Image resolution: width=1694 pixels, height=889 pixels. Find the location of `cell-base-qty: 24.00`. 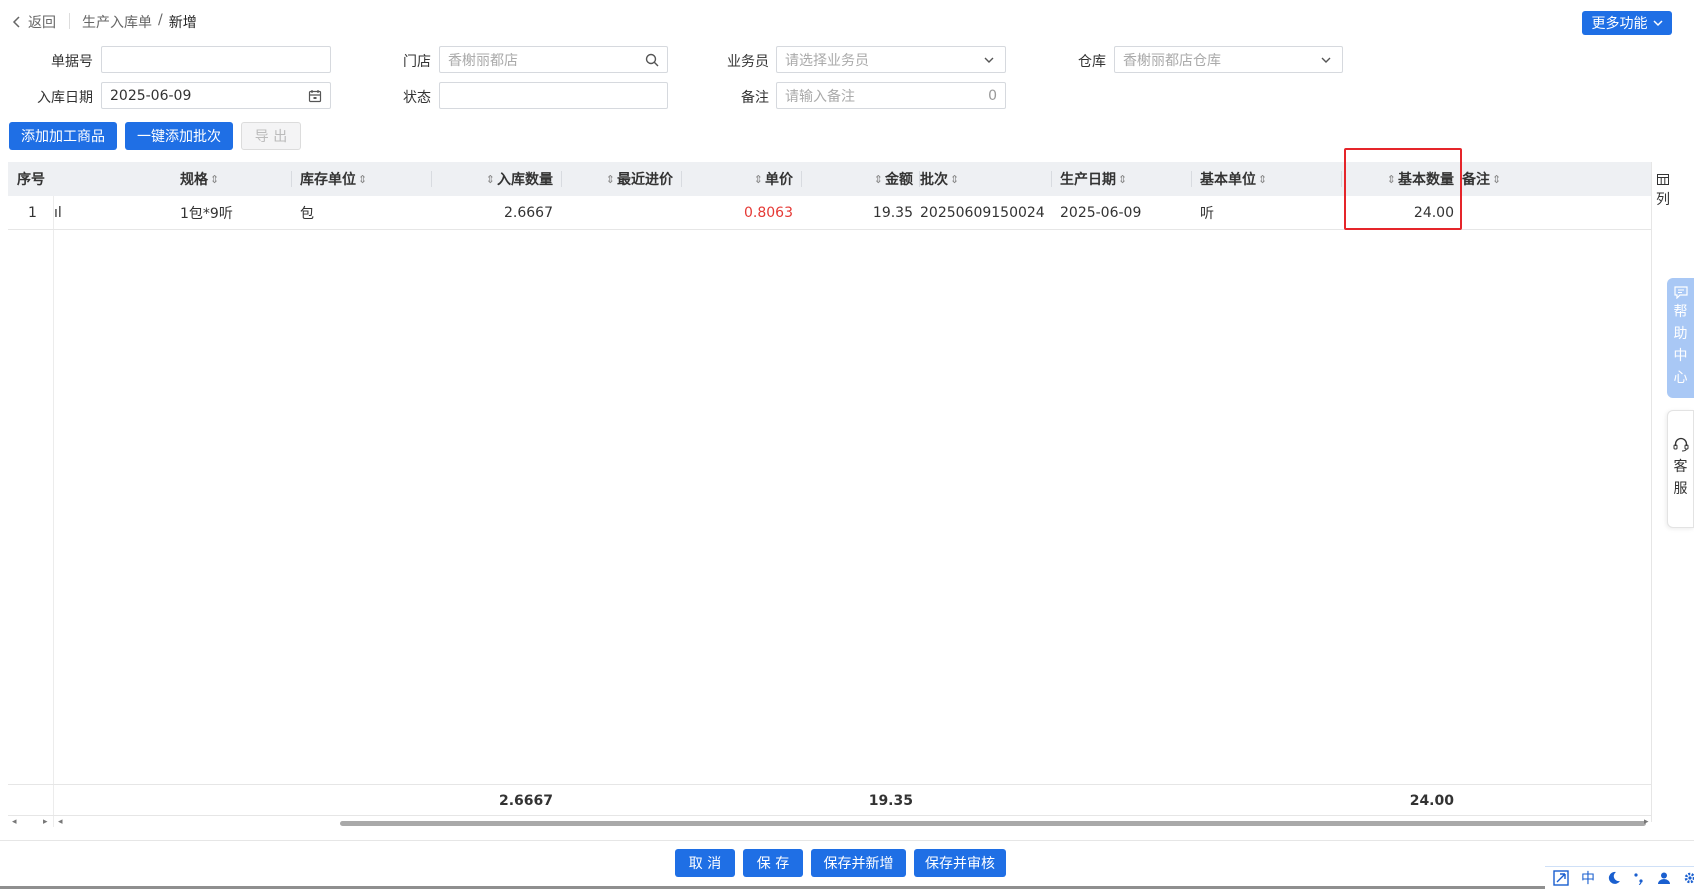

cell-base-qty: 24.00 is located at coordinates (1433, 212).